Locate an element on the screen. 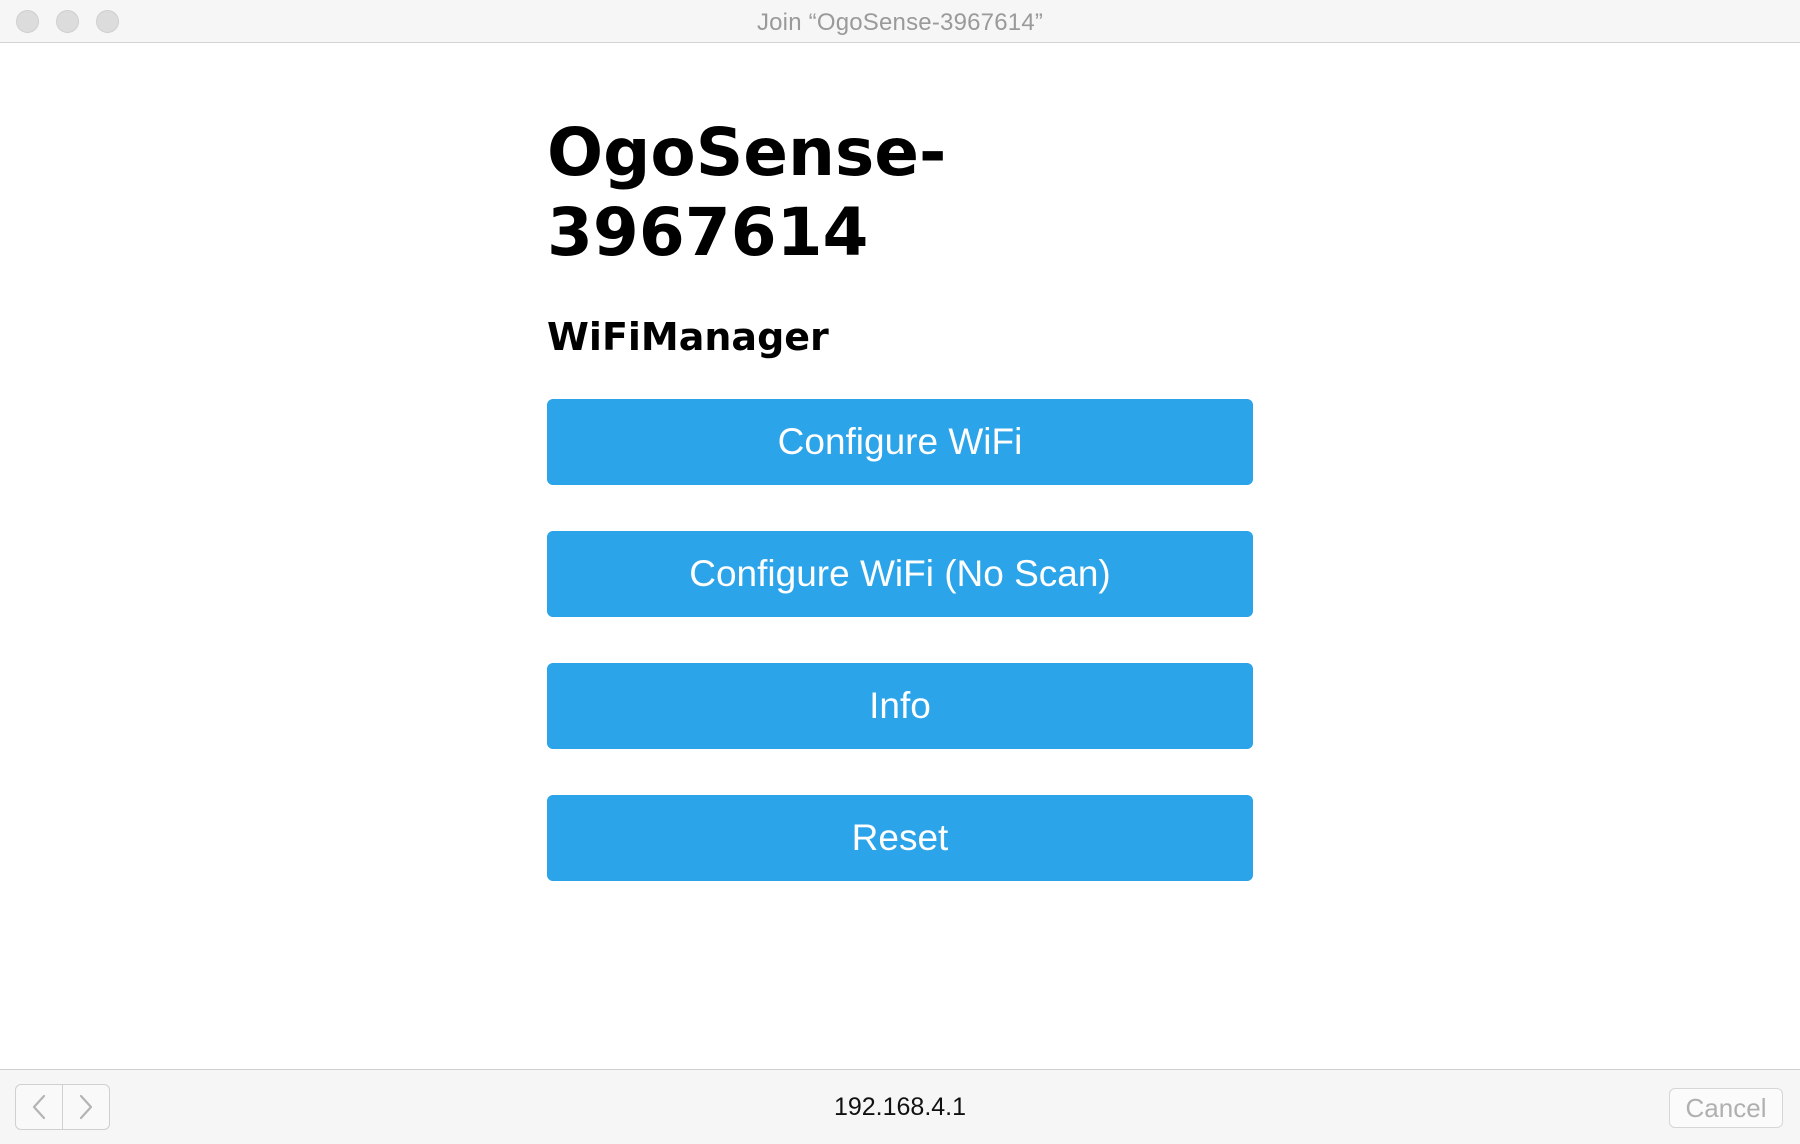 The image size is (1800, 1144). title-bar: Join “OgoSense-3967614” is located at coordinates (900, 21).